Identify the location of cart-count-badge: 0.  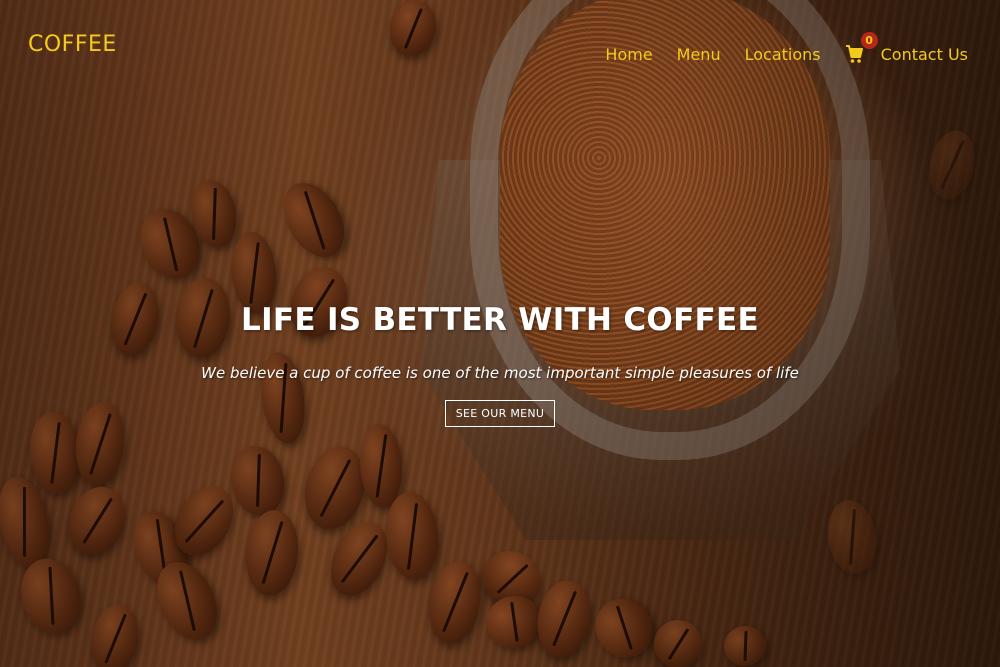
(869, 40).